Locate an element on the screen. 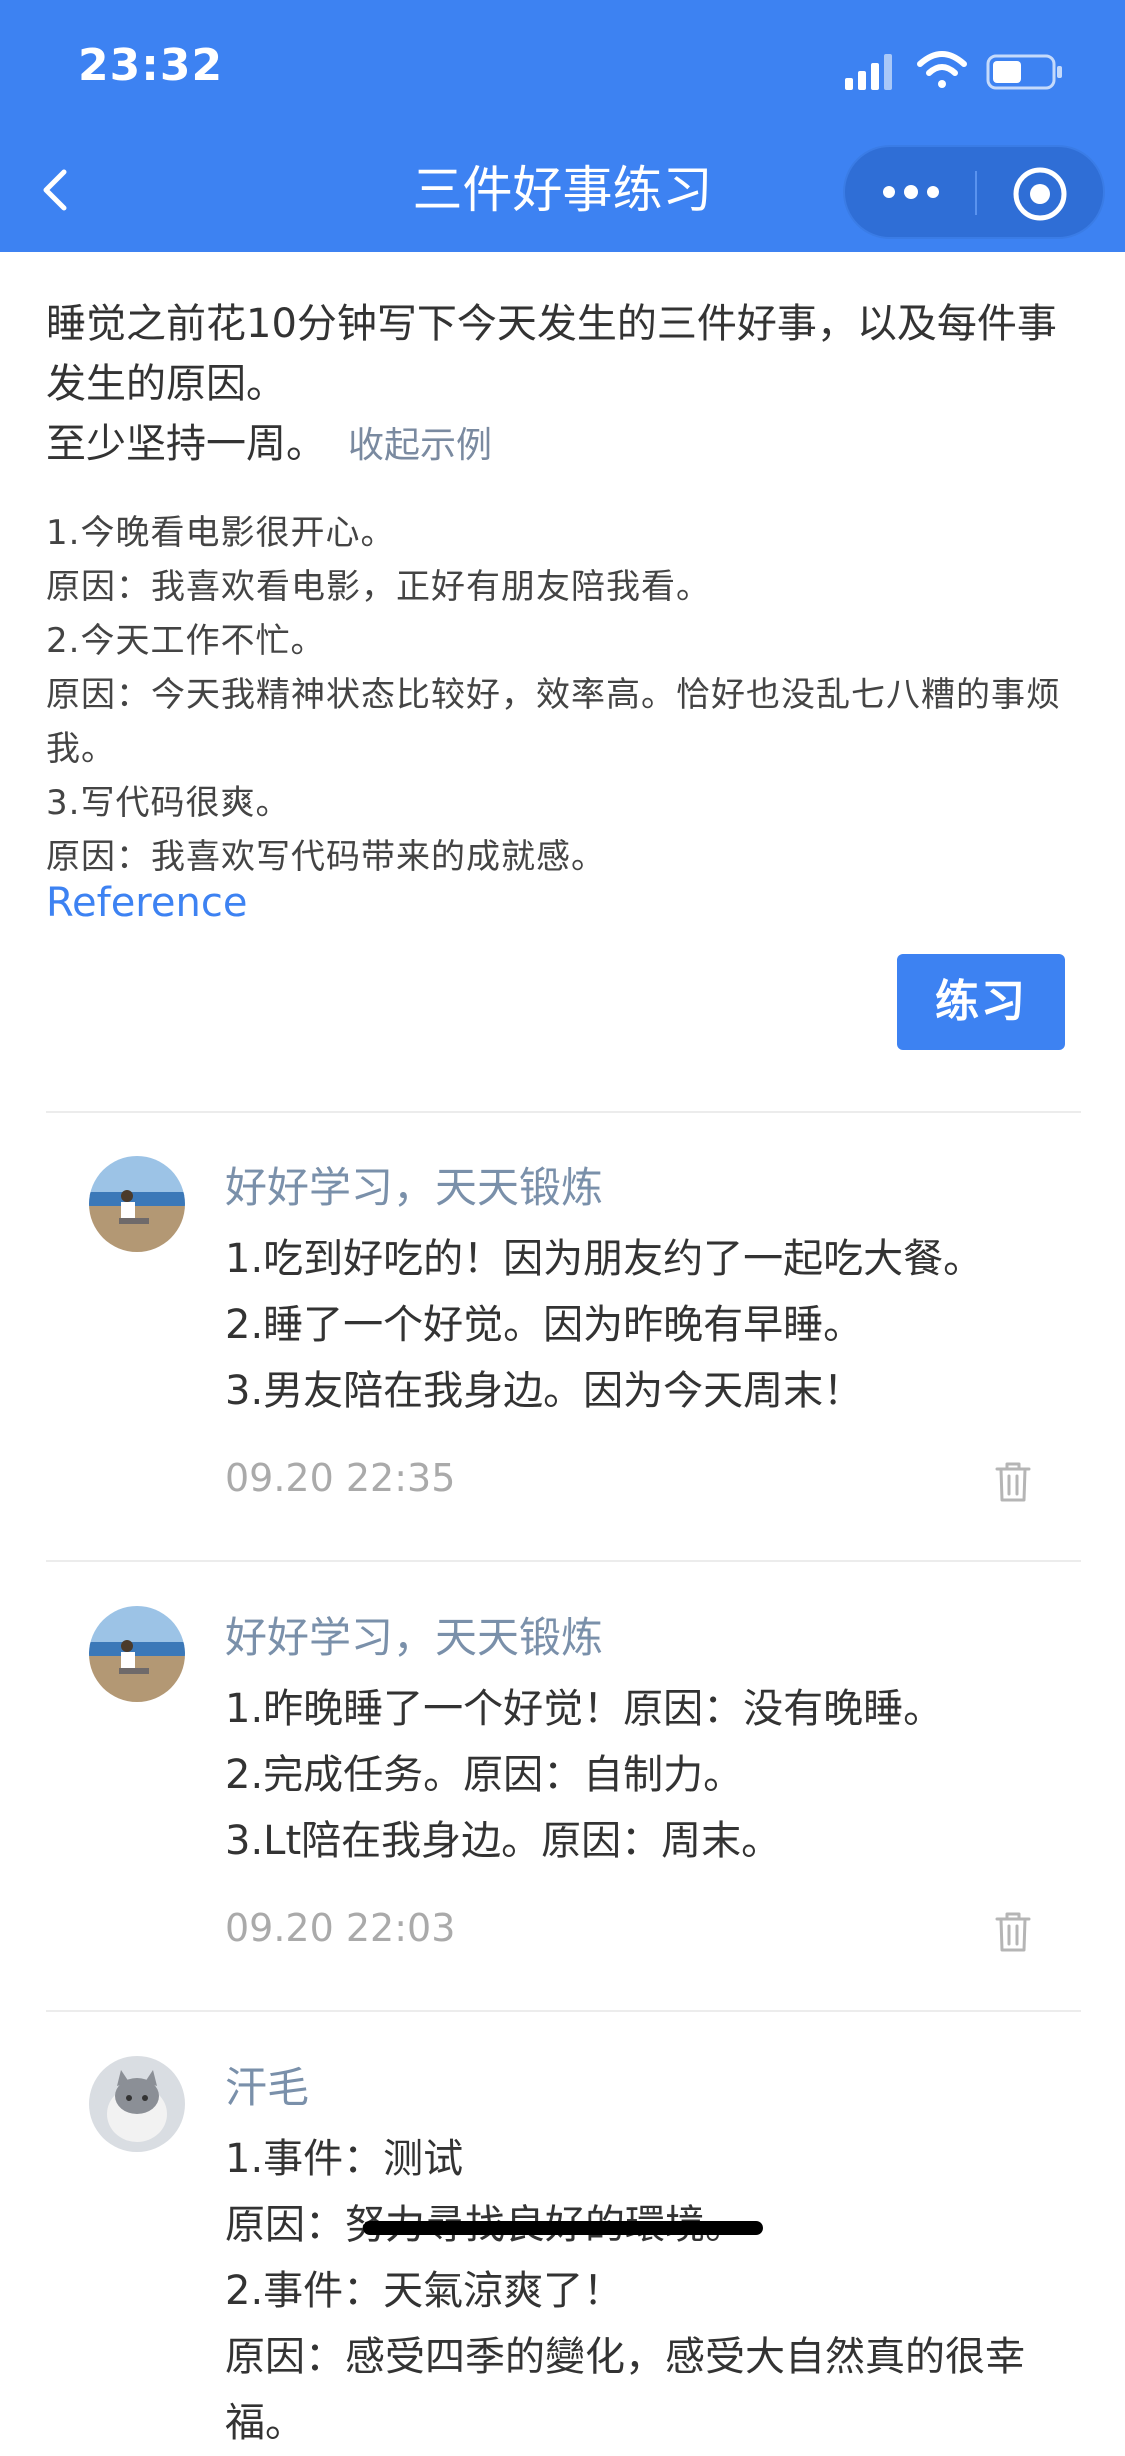 This screenshot has height=2456, width=1125. example-line: 1.今晚看电影很开心。 is located at coordinates (221, 533).